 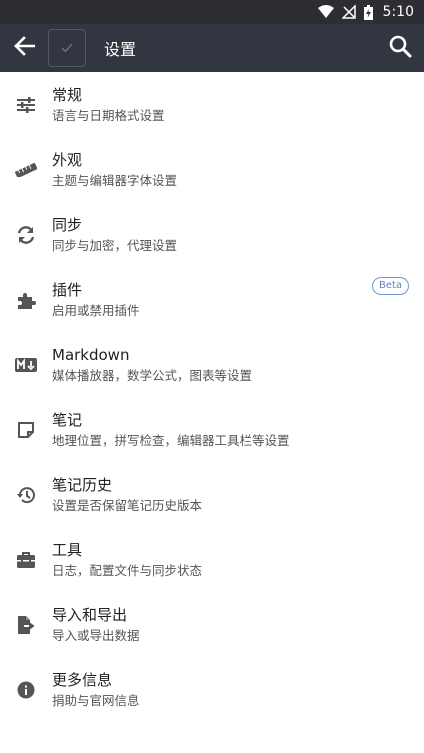 What do you see at coordinates (26, 105) in the screenshot?
I see `sliders-icon` at bounding box center [26, 105].